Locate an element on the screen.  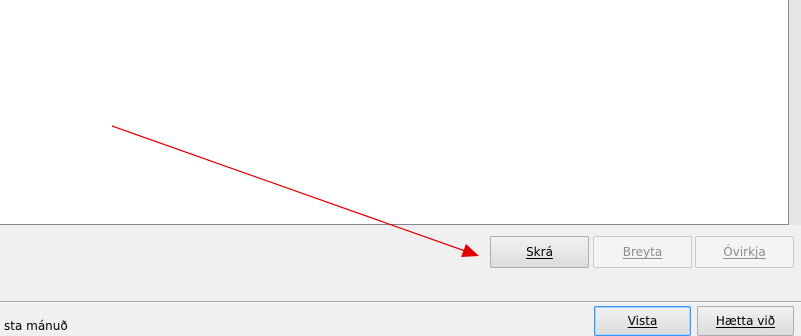
vista-button: Vista is located at coordinates (642, 321).